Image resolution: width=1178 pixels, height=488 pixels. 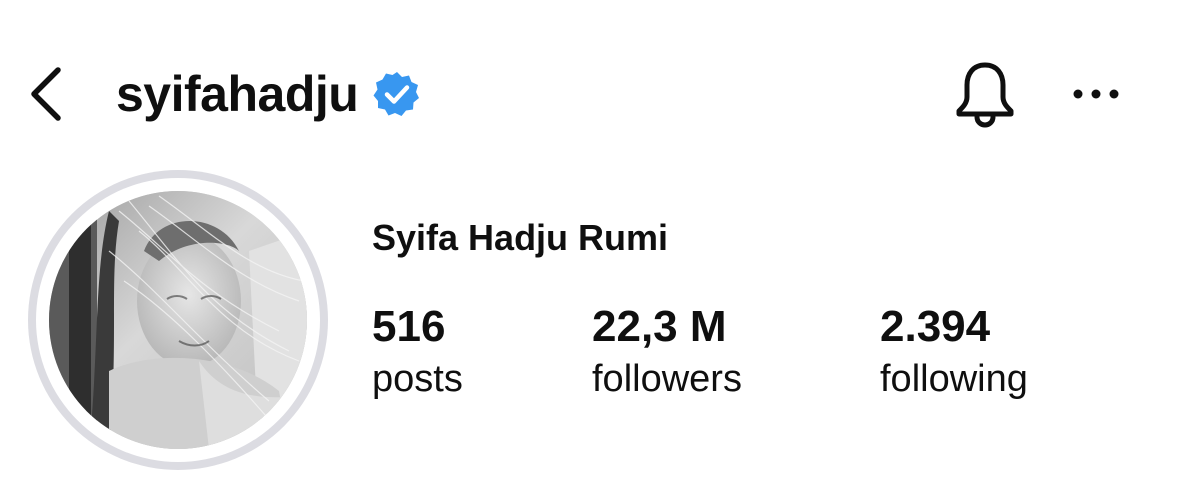 I want to click on notifications-button, so click(x=985, y=95).